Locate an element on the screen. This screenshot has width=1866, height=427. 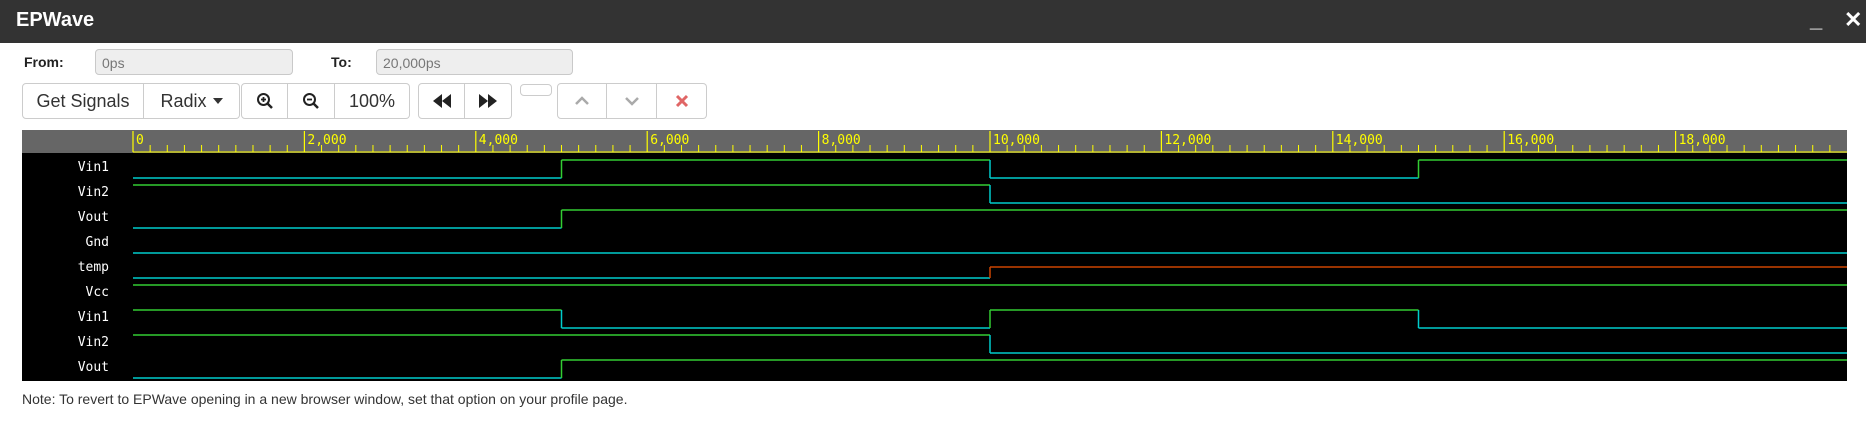
to-input: 20,000ps is located at coordinates (474, 62).